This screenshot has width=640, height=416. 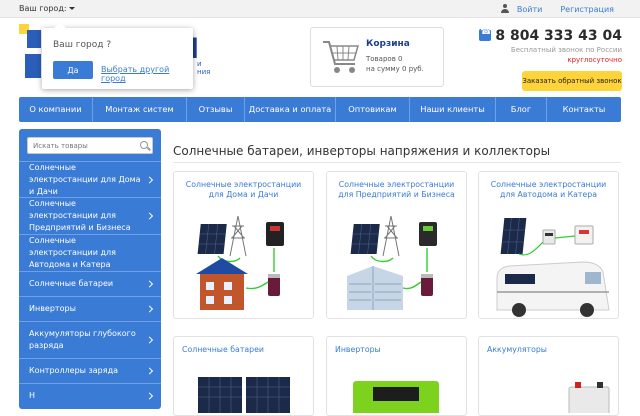 I want to click on sidebar-item-batteries: Аккумуляторы глубокого разряда, so click(x=90, y=339).